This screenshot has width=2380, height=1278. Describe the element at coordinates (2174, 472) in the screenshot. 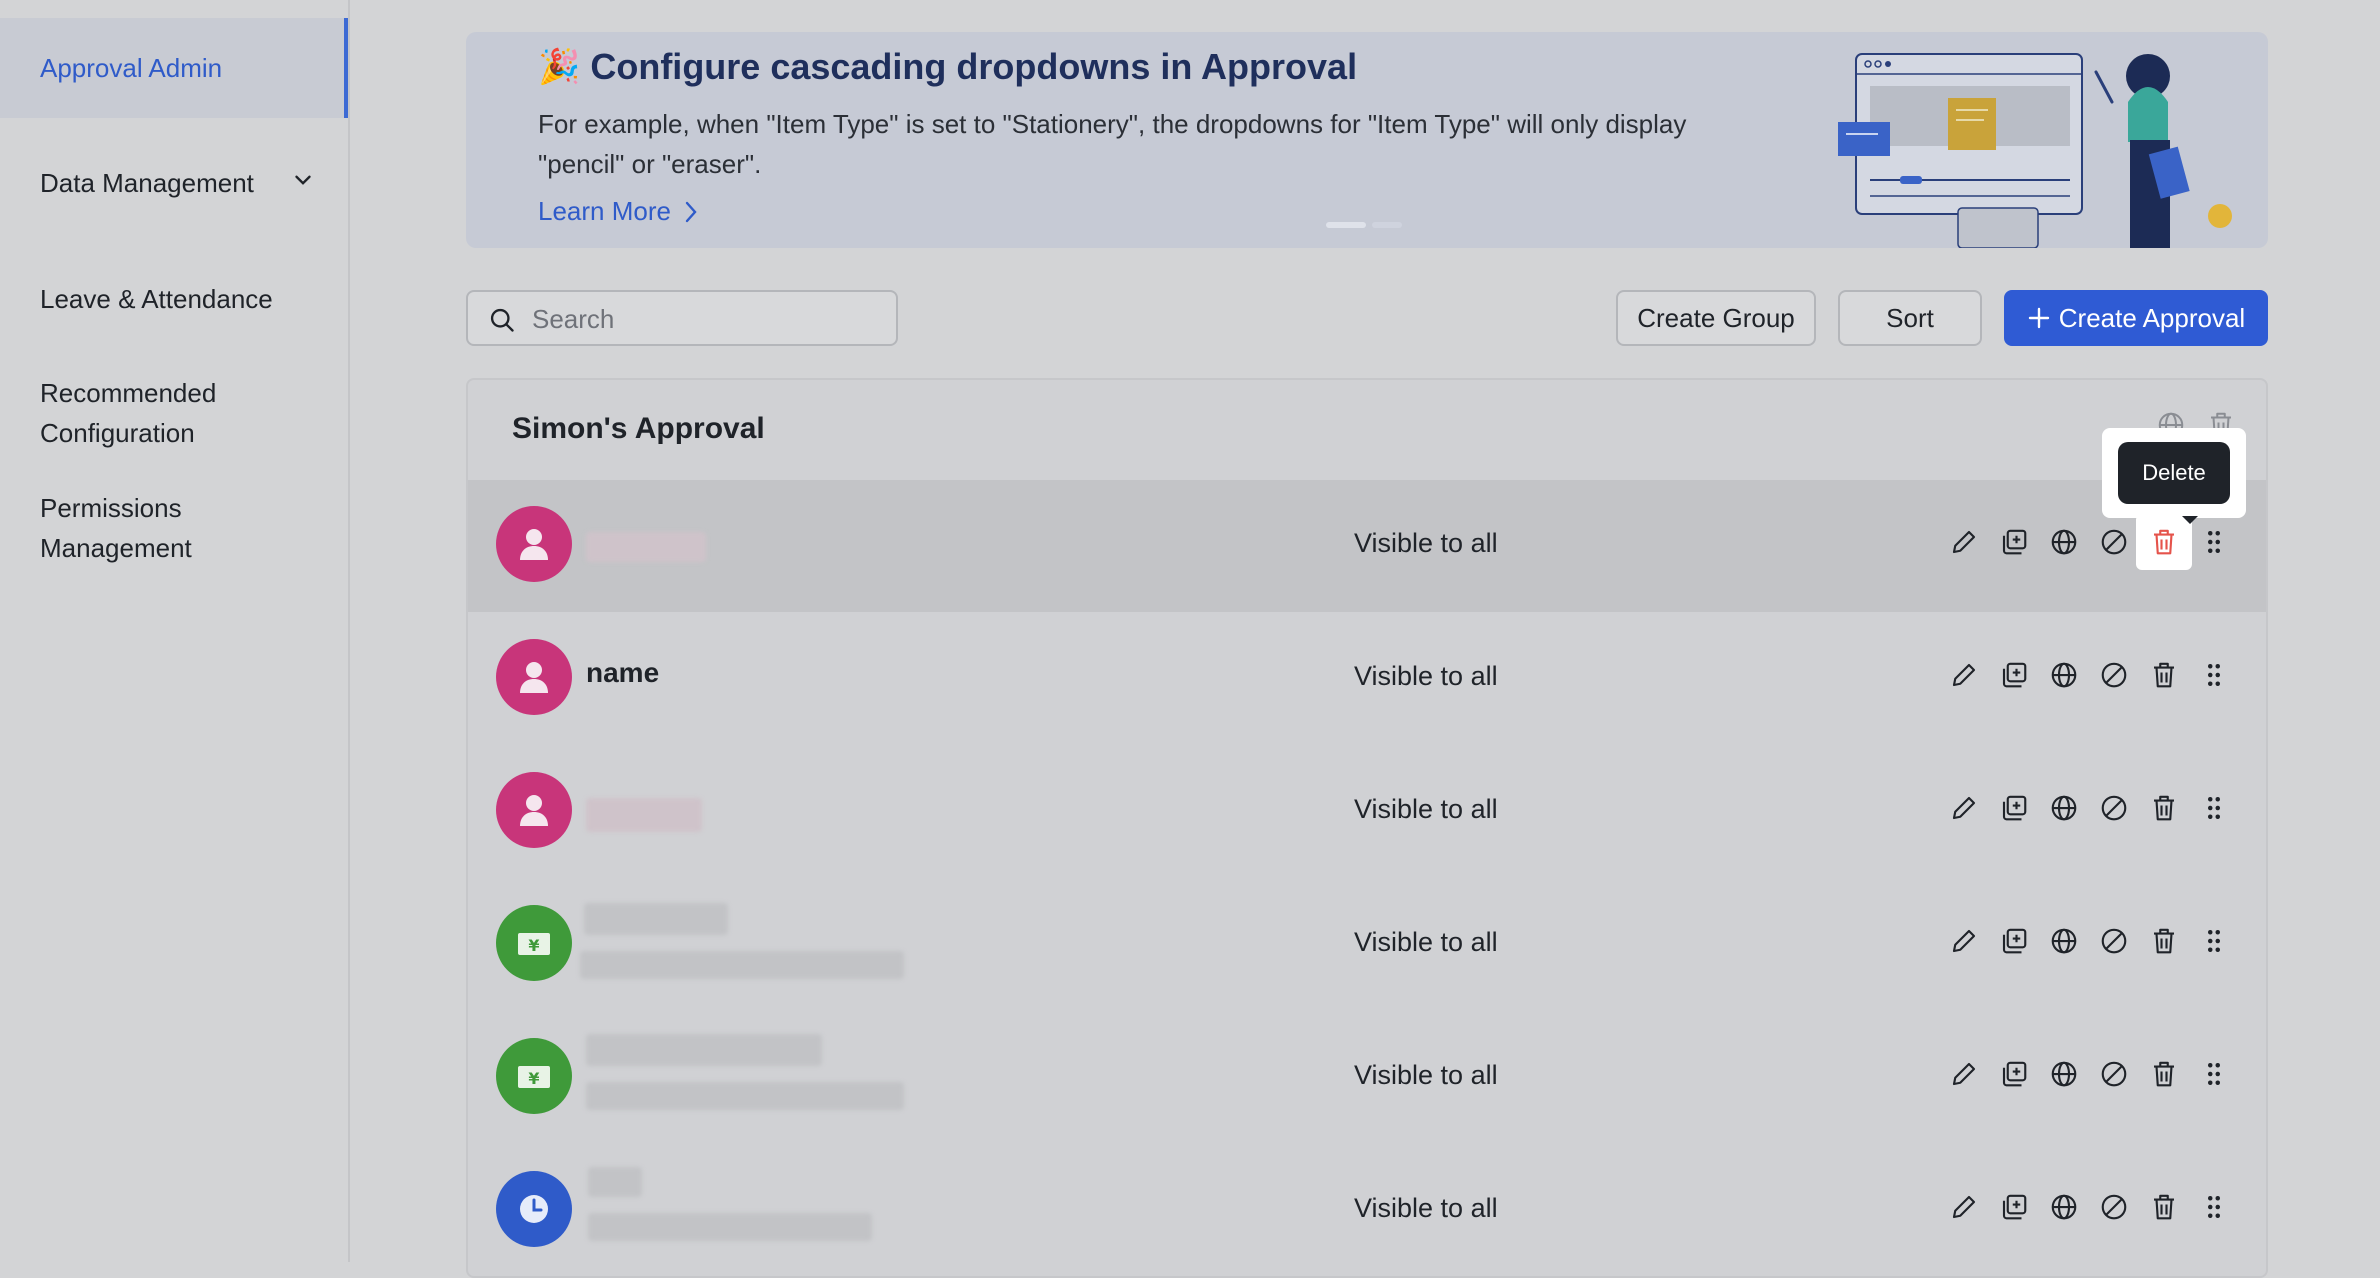

I see `tooltip-text: Delete` at that location.